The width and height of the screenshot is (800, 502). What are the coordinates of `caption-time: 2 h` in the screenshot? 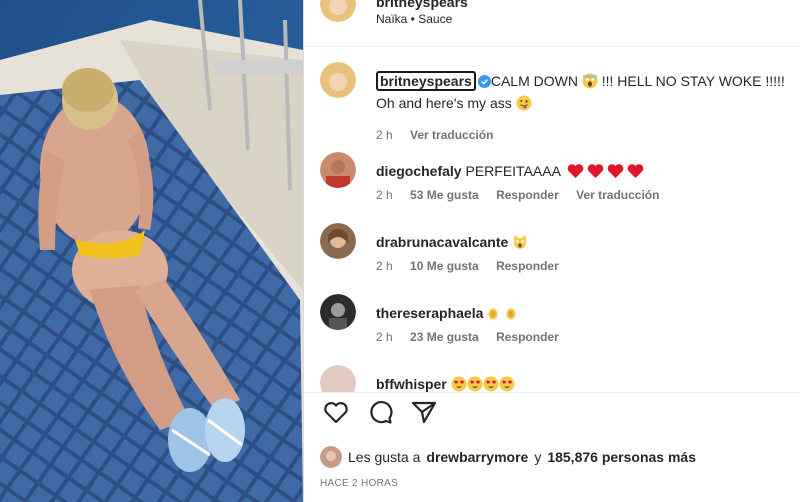 It's located at (384, 135).